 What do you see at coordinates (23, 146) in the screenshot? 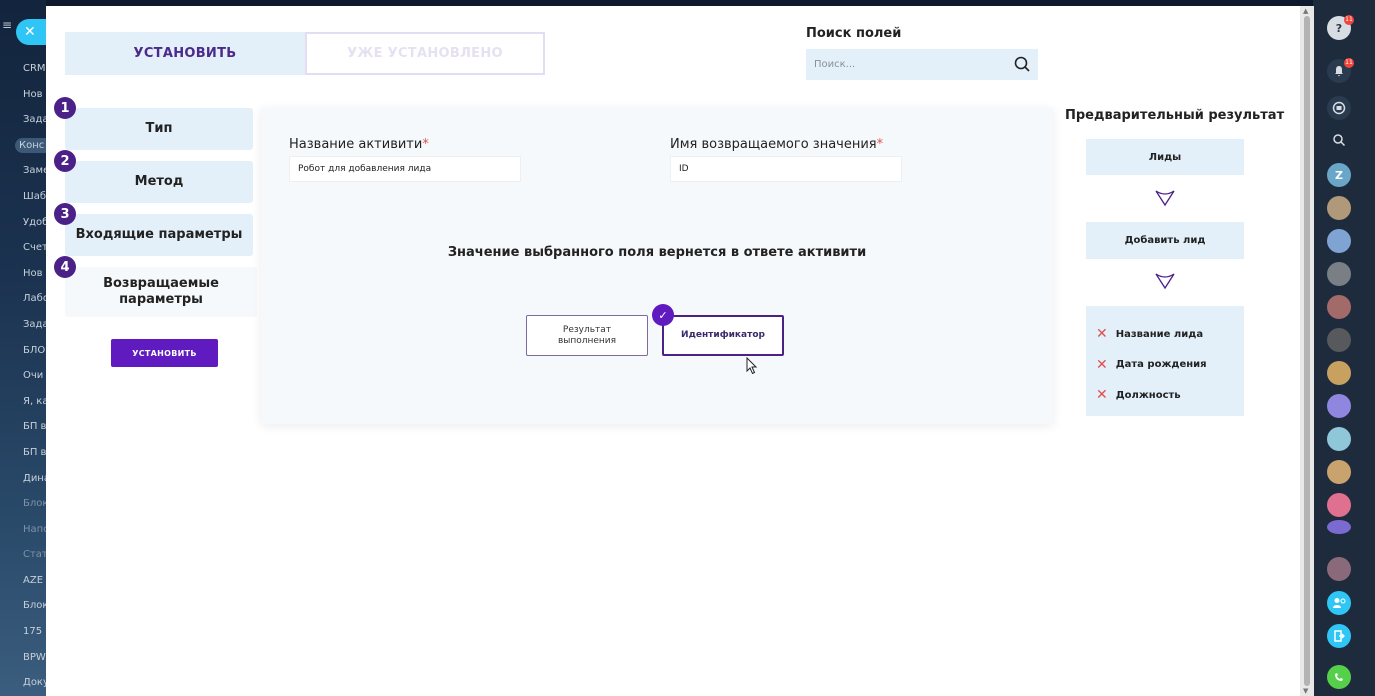
I see `sidebar-item-active: Конс` at bounding box center [23, 146].